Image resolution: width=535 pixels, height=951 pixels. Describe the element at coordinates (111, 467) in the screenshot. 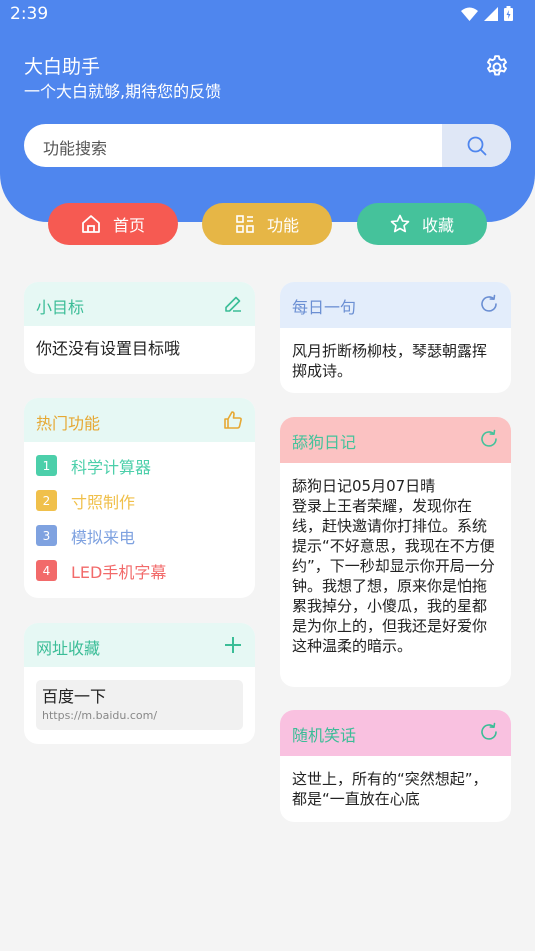

I see `hot-function-label: 科学计算器` at that location.